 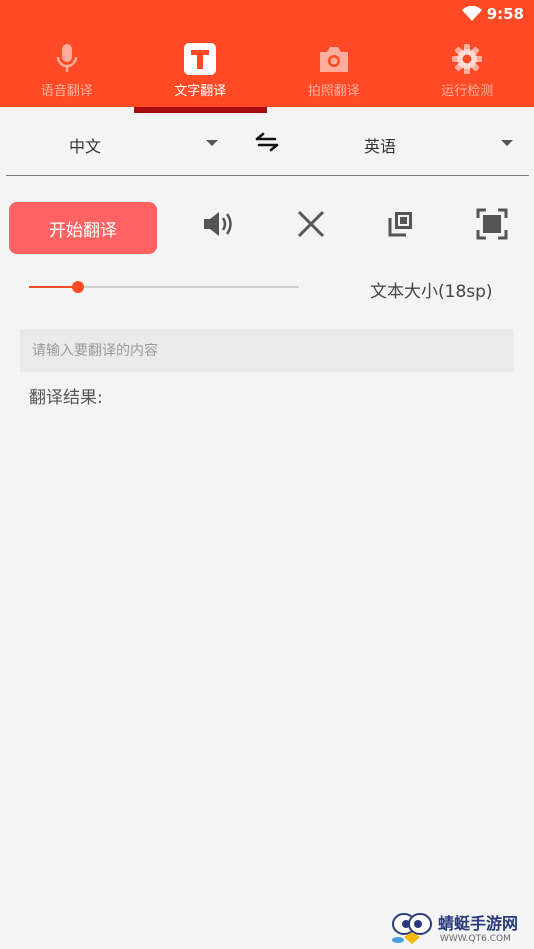 I want to click on watermark-logo: 蜻蜓手游网 WWW.QT6.COM, so click(x=462, y=929).